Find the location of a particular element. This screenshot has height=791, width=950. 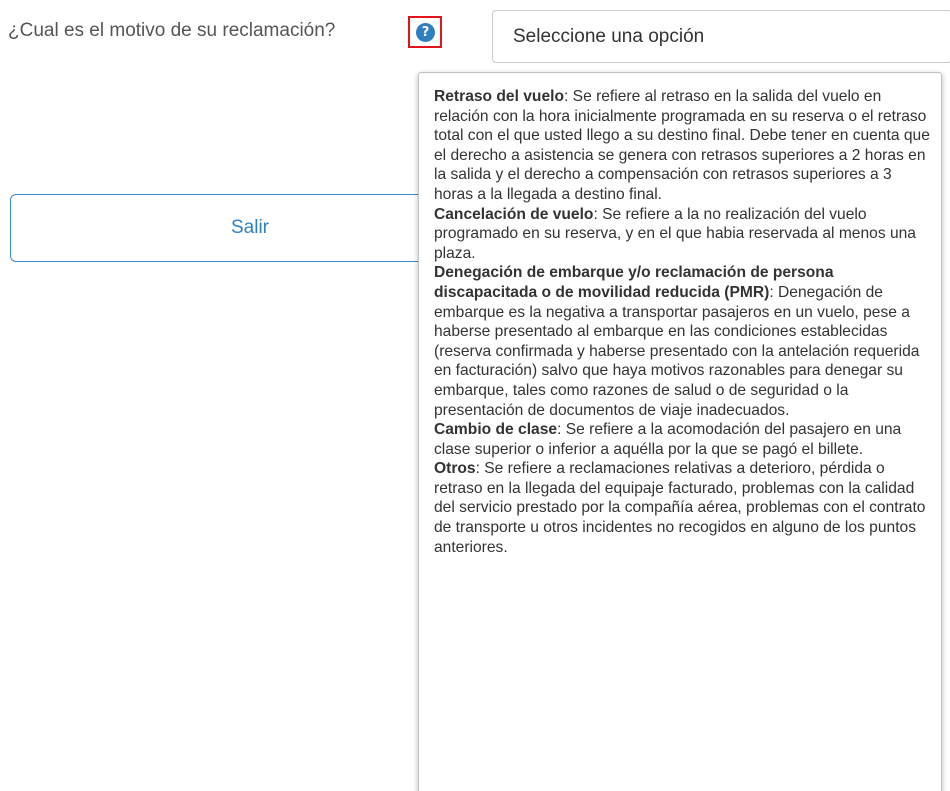

tooltip-term: Cancelación de vuelo is located at coordinates (514, 214).